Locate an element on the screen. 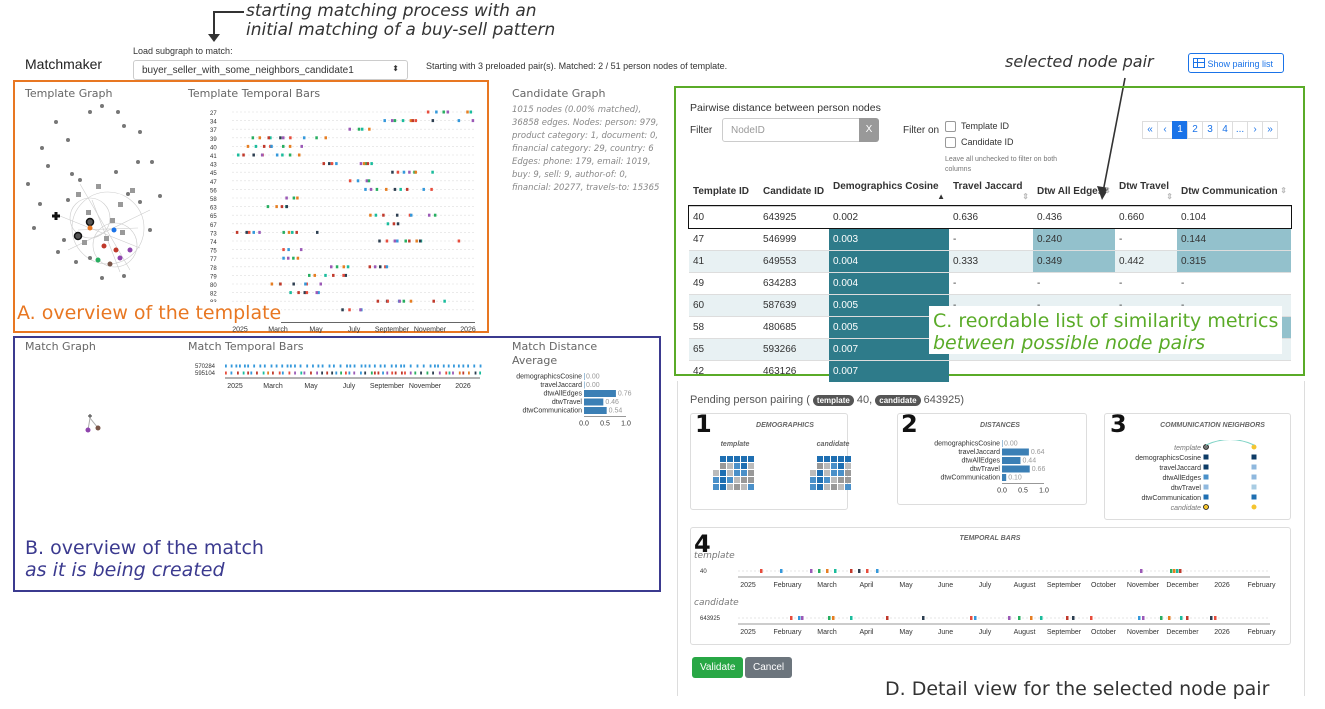 This screenshot has width=1325, height=709. template-row-label: 41 is located at coordinates (213, 157).